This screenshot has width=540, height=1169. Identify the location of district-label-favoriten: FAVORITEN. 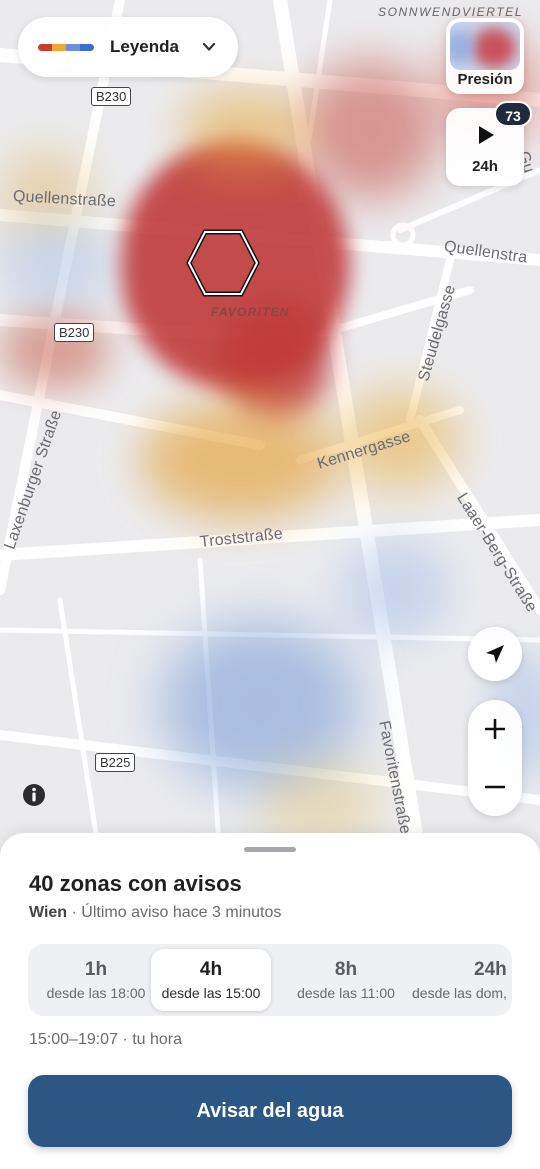
(250, 312).